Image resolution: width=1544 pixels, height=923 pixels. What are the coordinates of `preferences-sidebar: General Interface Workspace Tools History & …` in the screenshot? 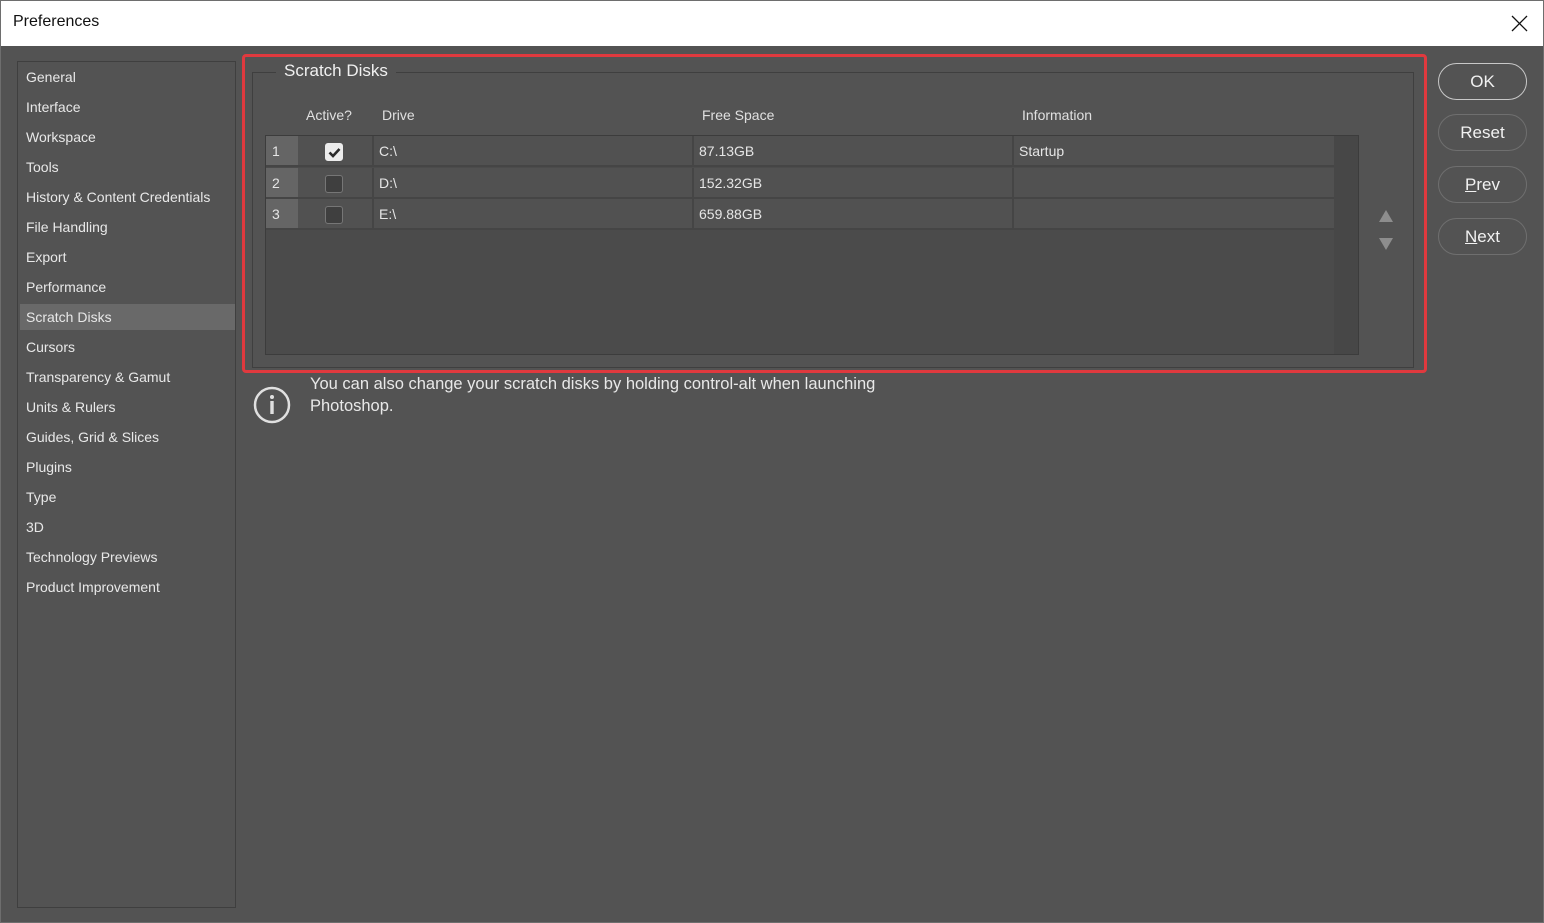 It's located at (126, 484).